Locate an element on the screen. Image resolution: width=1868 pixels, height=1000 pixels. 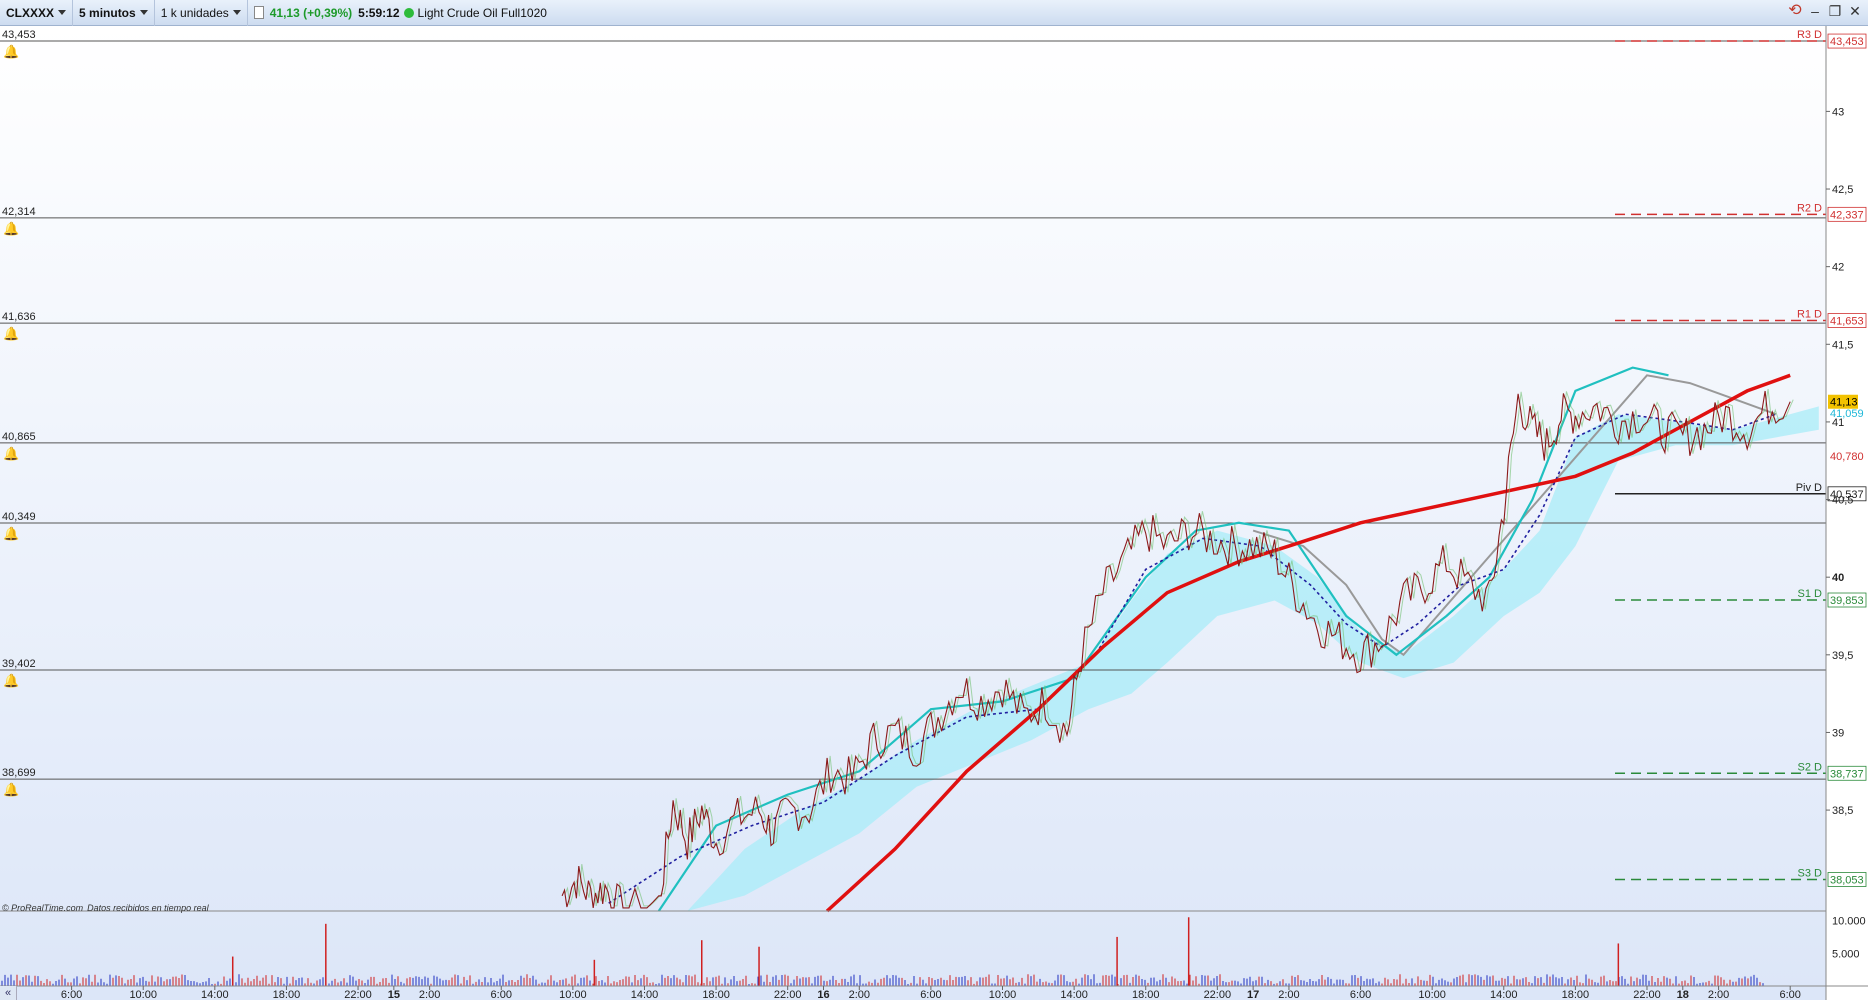
volume-tick-label: 5.000 is located at coordinates (1846, 954).